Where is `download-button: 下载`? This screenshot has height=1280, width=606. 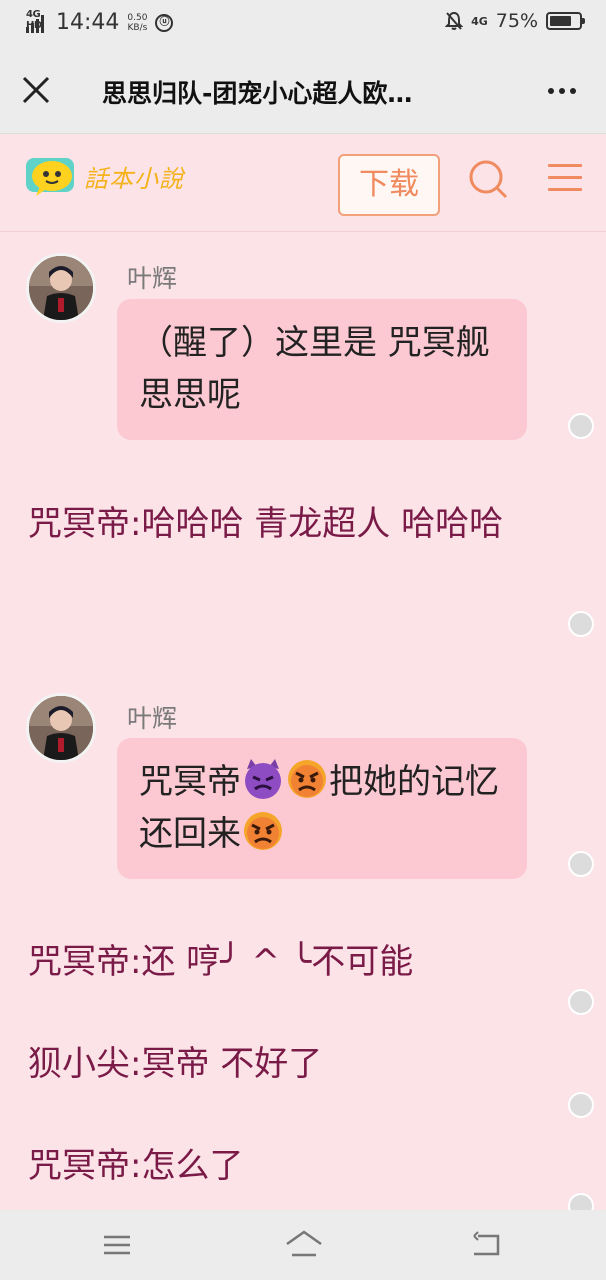 download-button: 下载 is located at coordinates (389, 185).